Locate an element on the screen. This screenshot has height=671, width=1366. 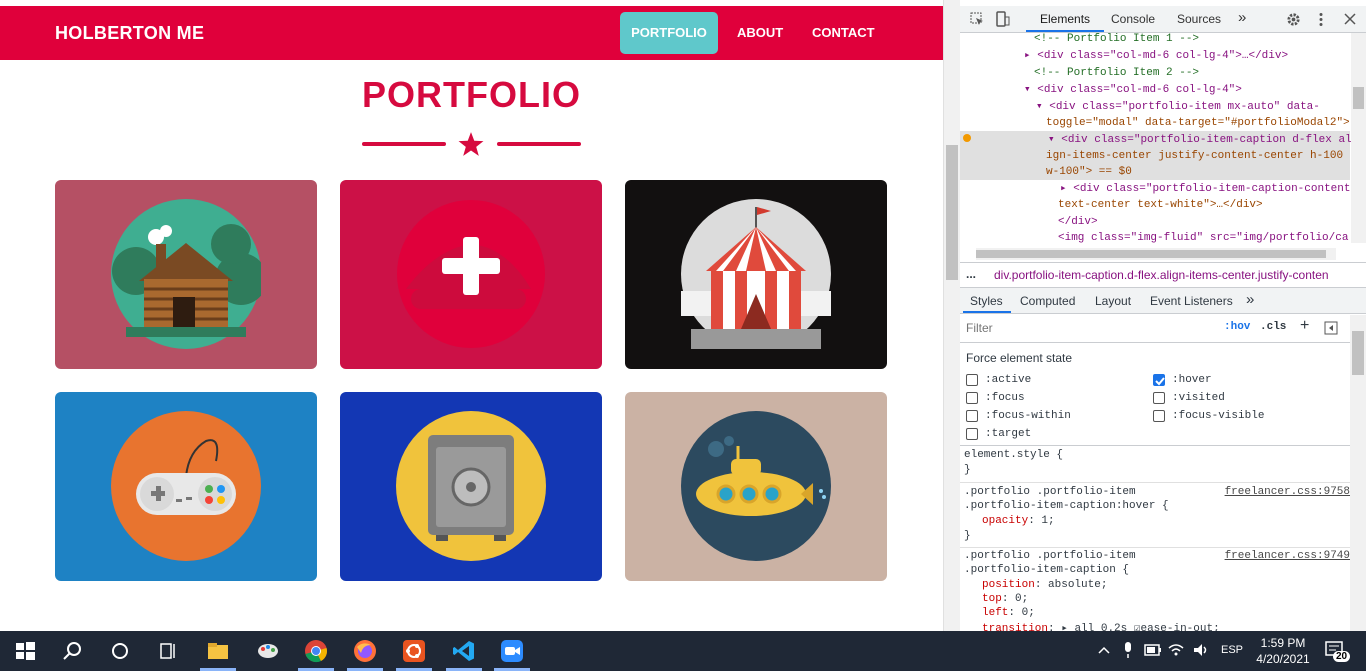
state-label: :focus-visible is located at coordinates (1218, 416).